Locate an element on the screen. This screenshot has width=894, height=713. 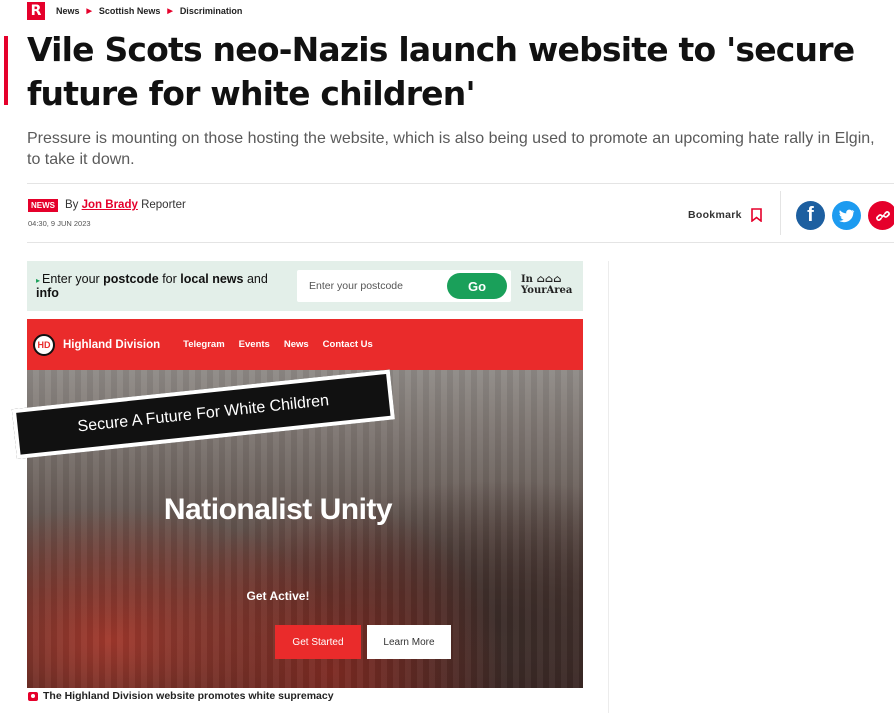
column-divider is located at coordinates (608, 487).